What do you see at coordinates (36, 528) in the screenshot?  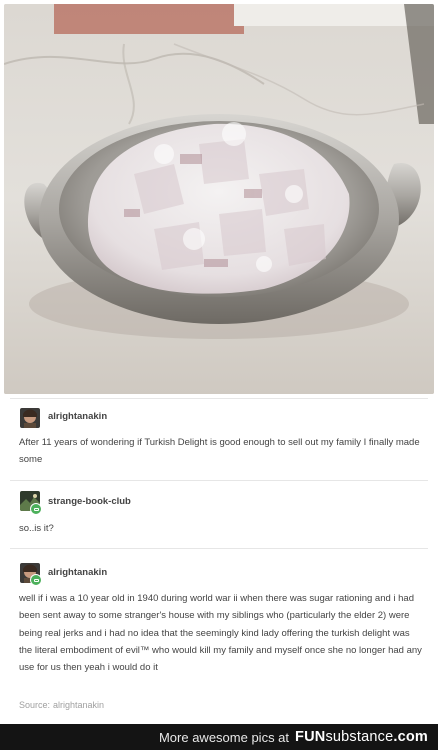 I see `post-text: so..is it?` at bounding box center [36, 528].